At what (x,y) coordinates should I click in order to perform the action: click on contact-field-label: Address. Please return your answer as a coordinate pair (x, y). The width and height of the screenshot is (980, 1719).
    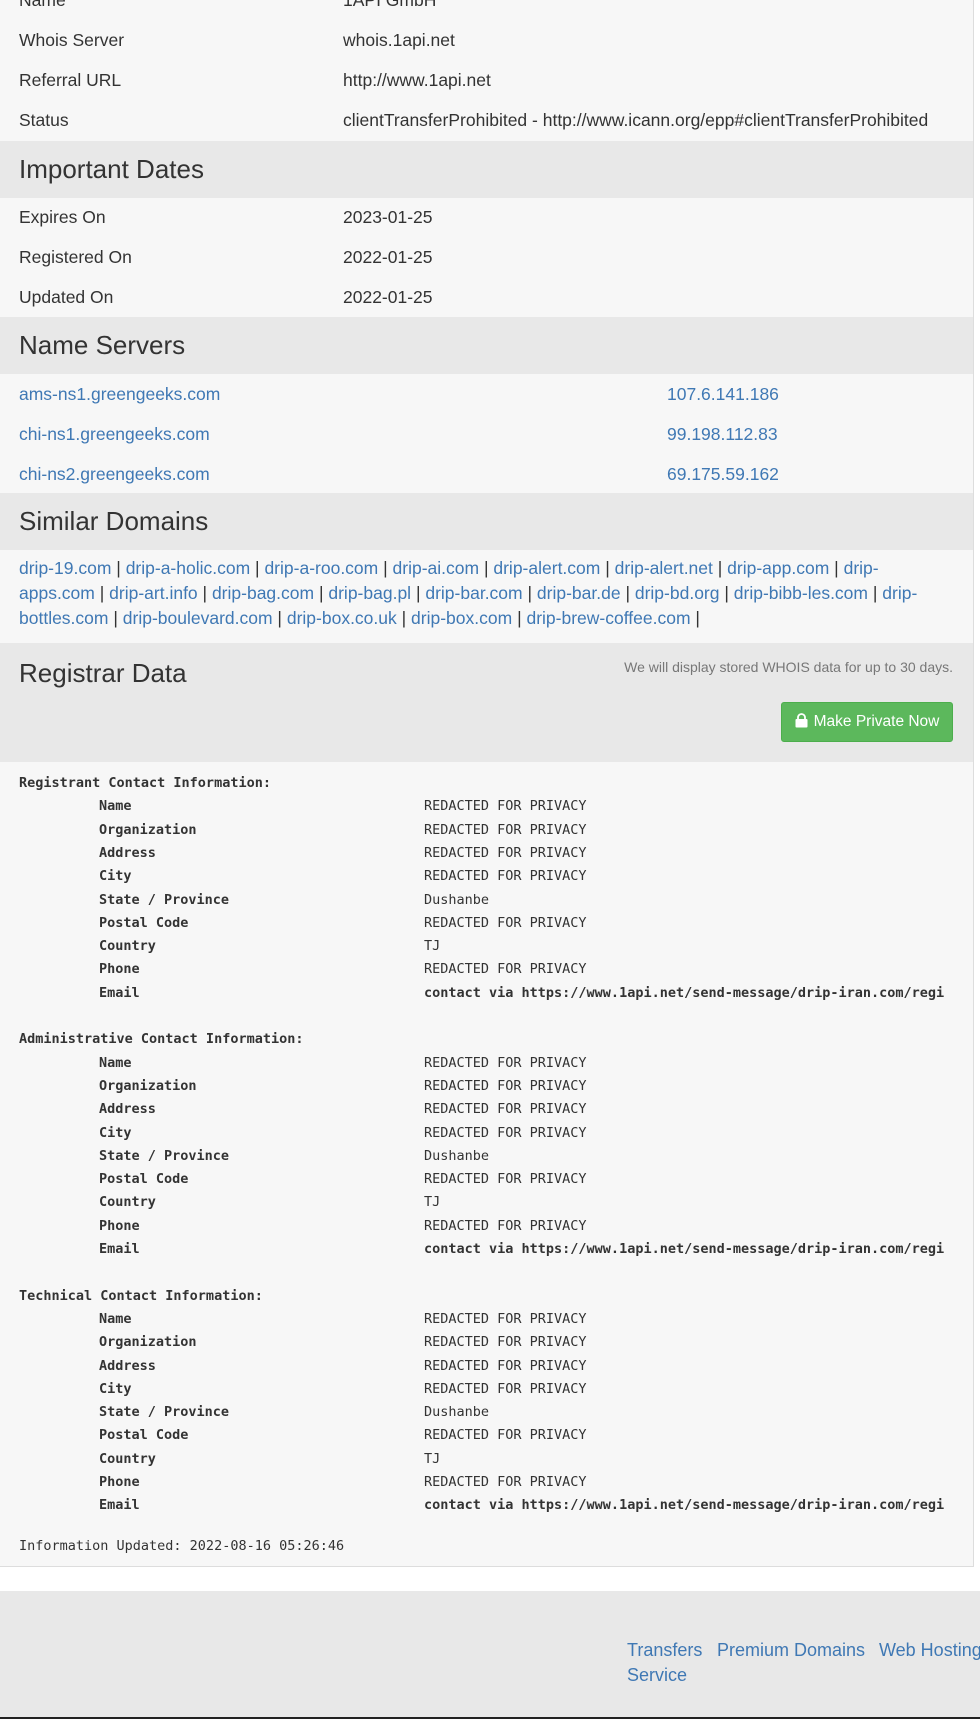
    Looking at the image, I should click on (127, 1109).